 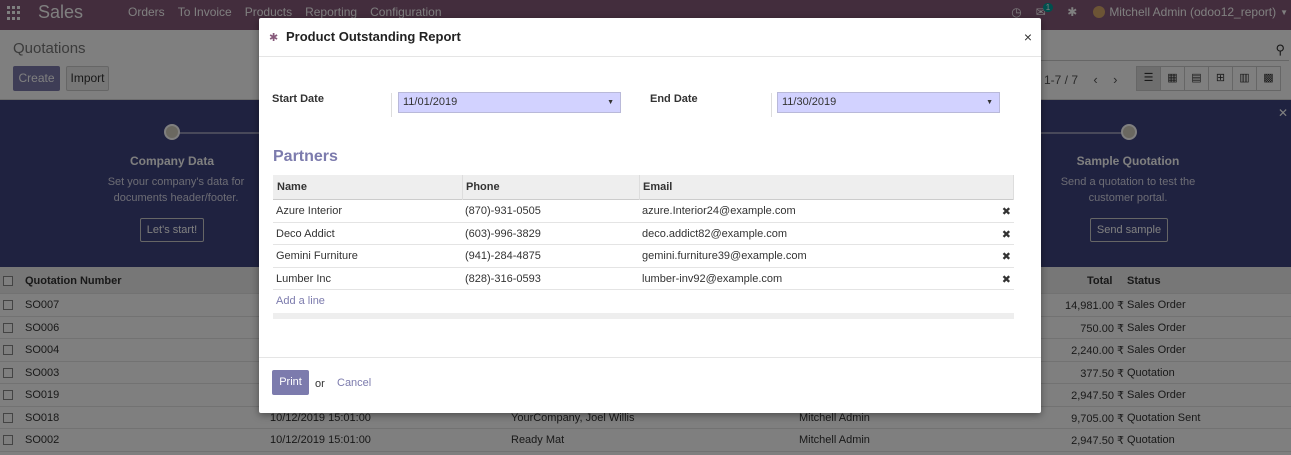 What do you see at coordinates (643, 301) in the screenshot?
I see `add-line-row: Add a line` at bounding box center [643, 301].